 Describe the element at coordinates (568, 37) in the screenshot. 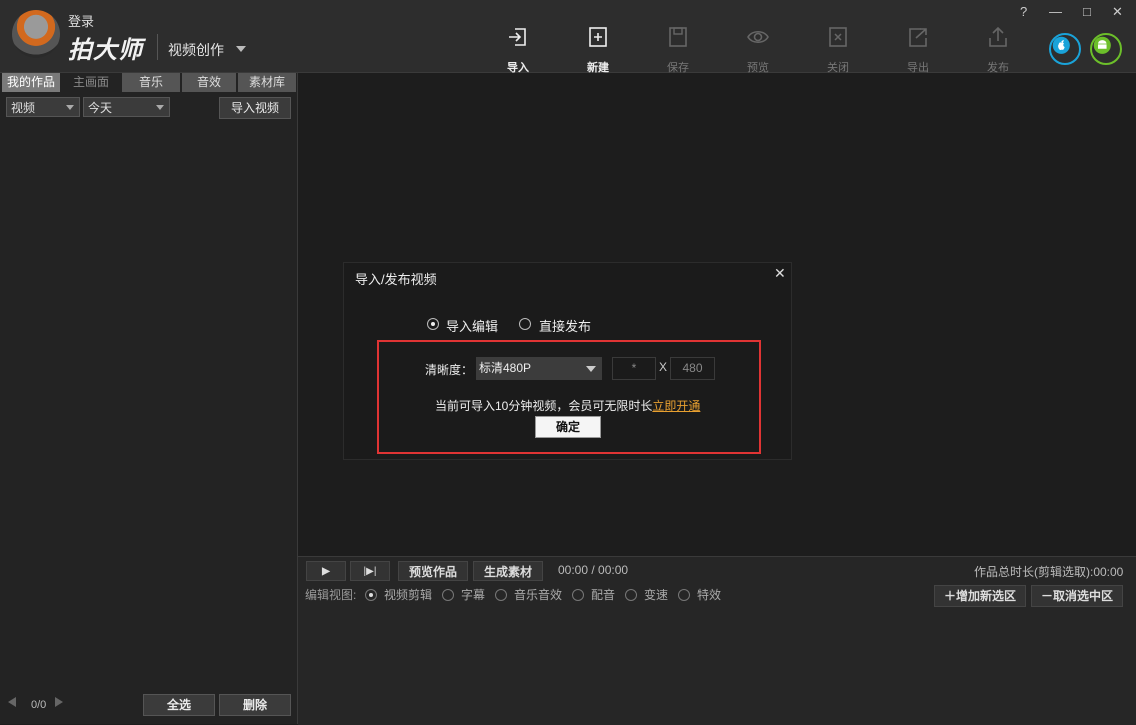

I see `title-bar: 登录 拍大师 视频创作 导入 新建 保存 预览 关闭 导出 发布 ? — □ ✕` at that location.